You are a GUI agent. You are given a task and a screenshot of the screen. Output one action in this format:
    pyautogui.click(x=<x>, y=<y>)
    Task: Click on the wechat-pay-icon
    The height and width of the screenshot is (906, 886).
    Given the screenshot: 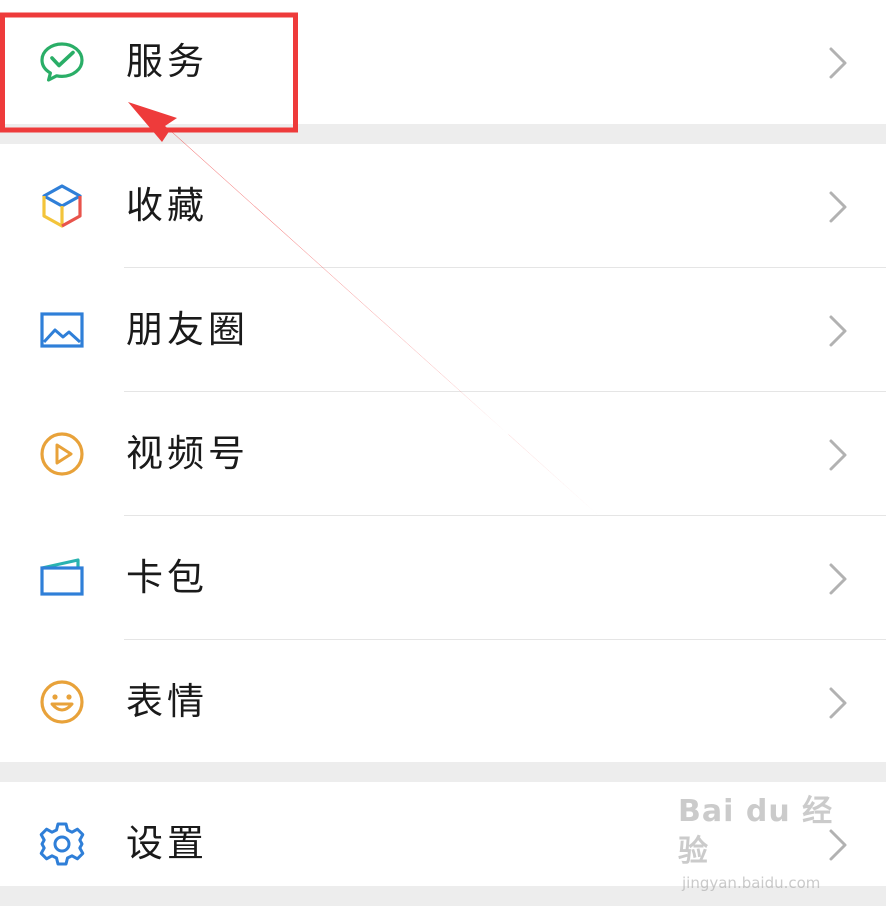 What is the action you would take?
    pyautogui.click(x=62, y=62)
    